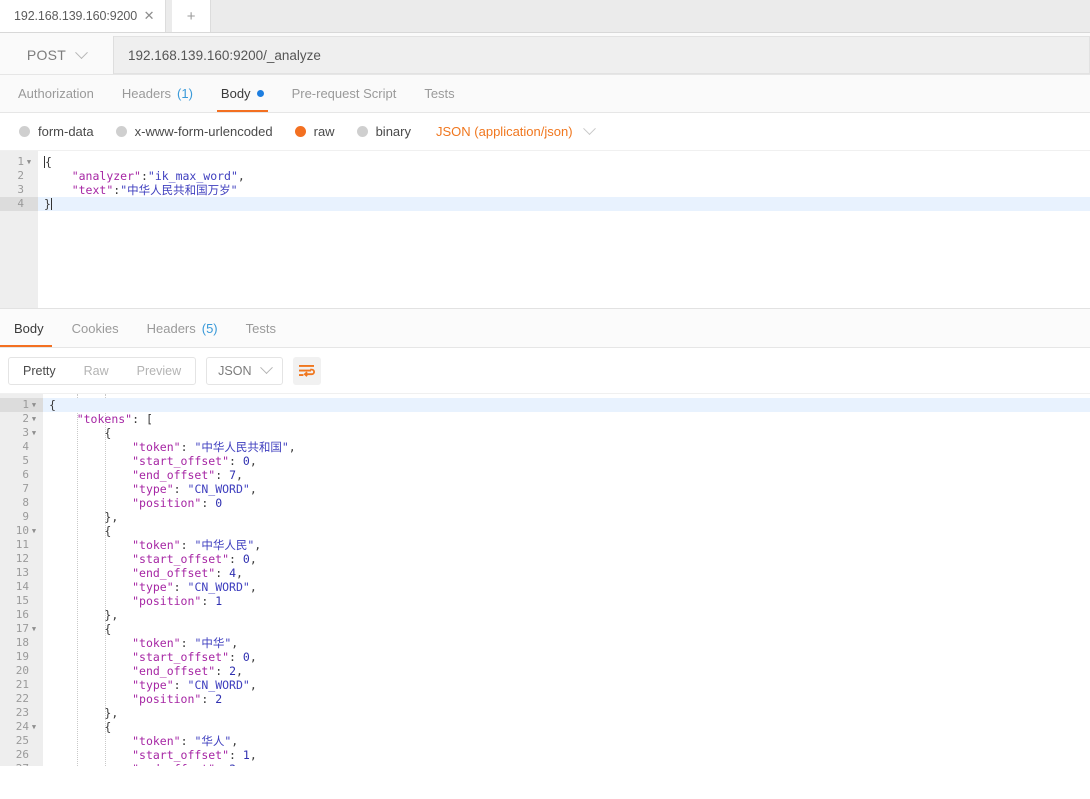  What do you see at coordinates (384, 131) in the screenshot?
I see `body-type-binary: binary` at bounding box center [384, 131].